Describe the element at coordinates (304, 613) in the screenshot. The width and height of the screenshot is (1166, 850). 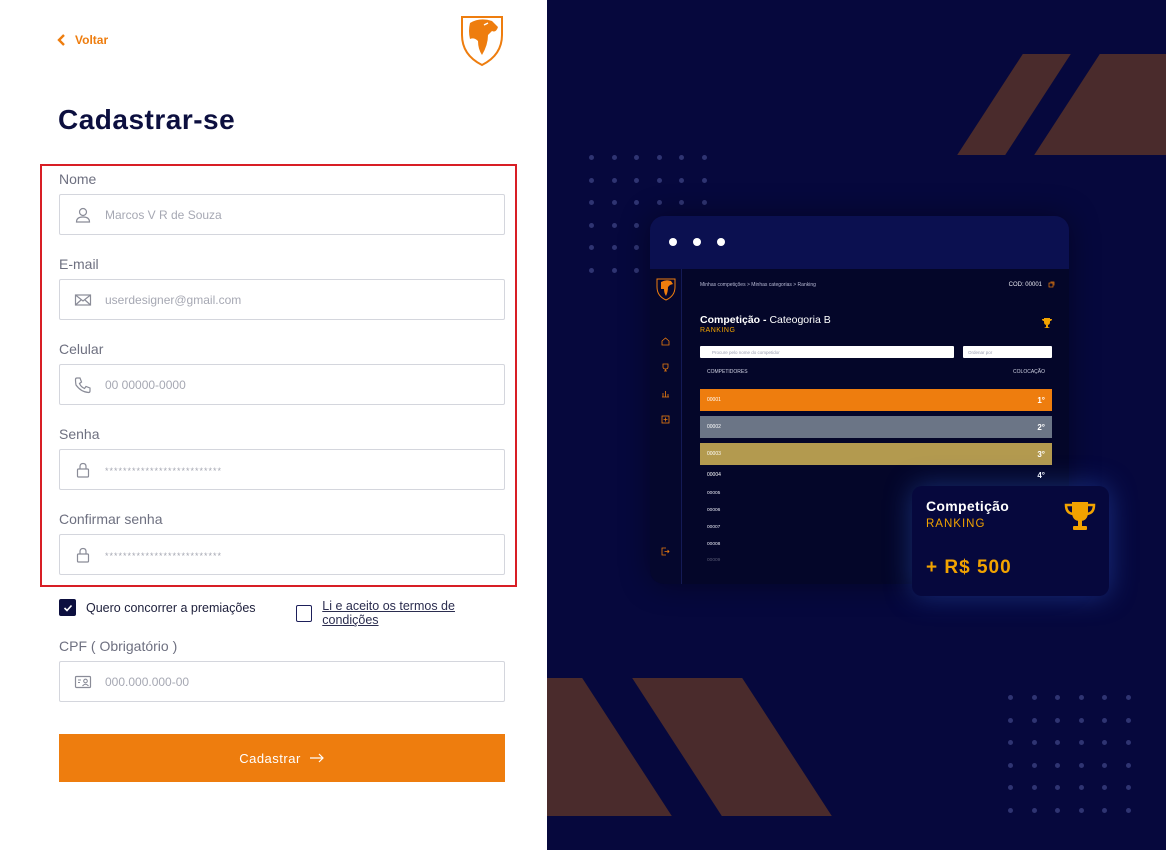
I see `checkbox-unchecked` at that location.